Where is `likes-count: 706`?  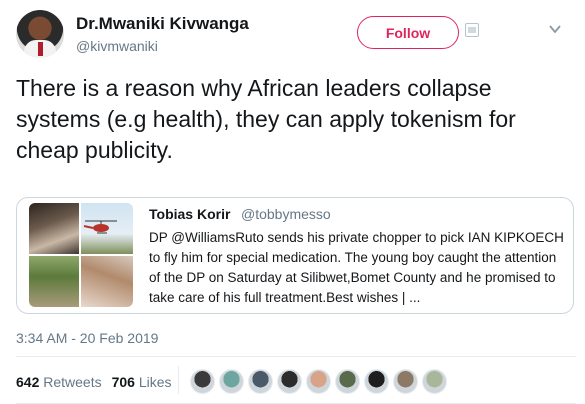 likes-count: 706 is located at coordinates (123, 382).